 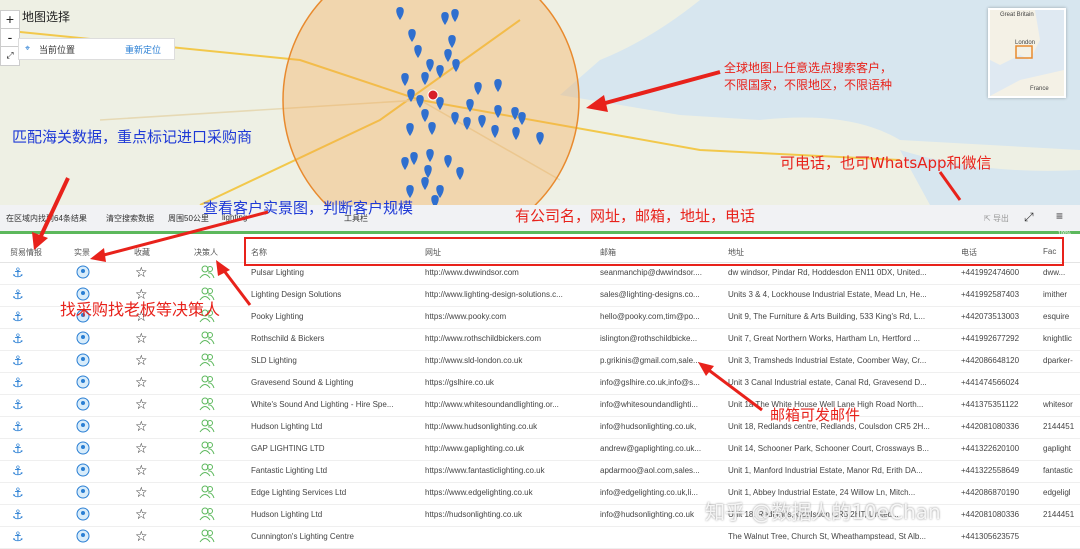 I want to click on website-link: https://hudsonlighting.co.uk, so click(x=510, y=514).